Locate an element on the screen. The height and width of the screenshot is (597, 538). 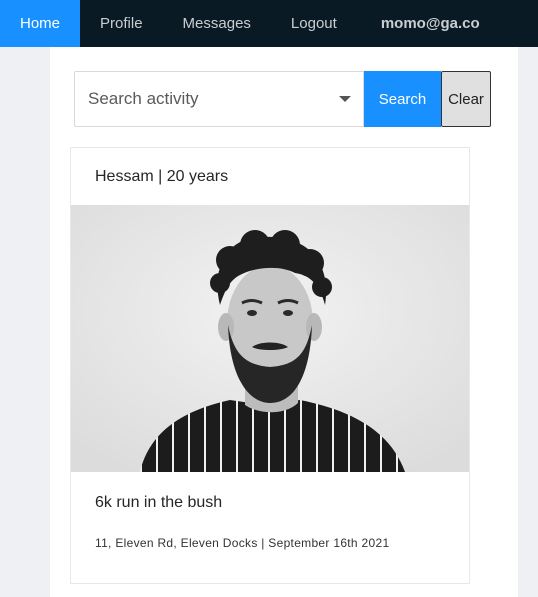
top-navbar: Home Profile Messages Logout momo@ga.co is located at coordinates (269, 23).